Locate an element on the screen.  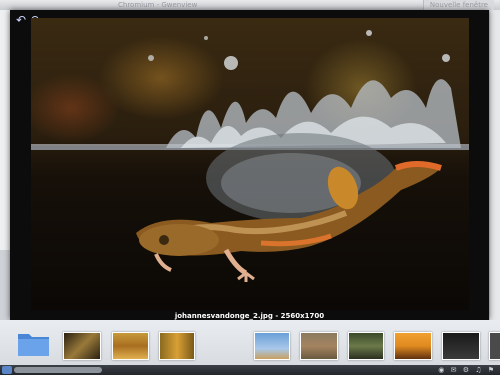
system-tray-icons: ◉ ✉ ⚙ ♫ ⚑ is located at coordinates (467, 370).